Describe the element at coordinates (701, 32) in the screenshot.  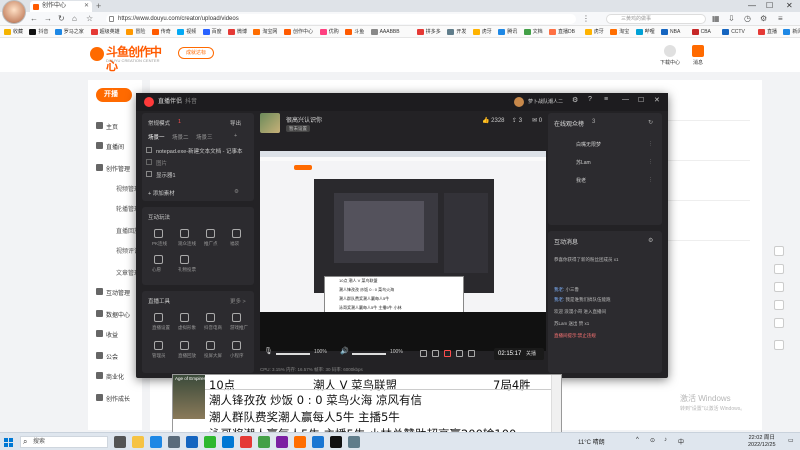
I see `bookmark-item: CBA` at that location.